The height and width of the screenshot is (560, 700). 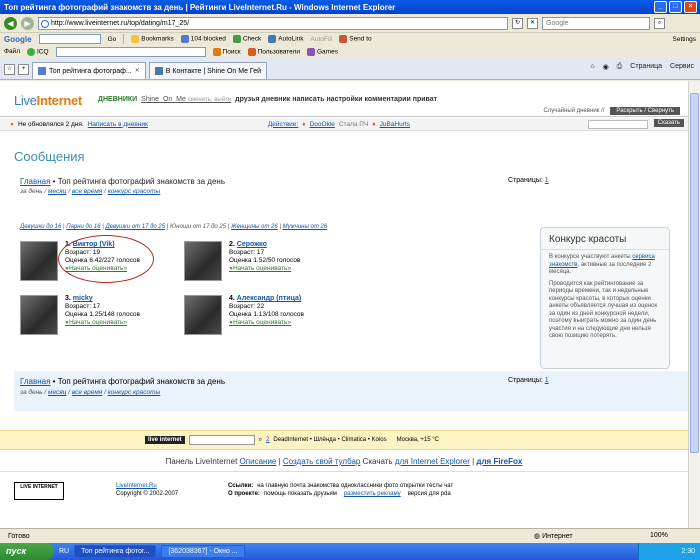 I want to click on write-diary-link: Написать в дневник, so click(x=118, y=124).